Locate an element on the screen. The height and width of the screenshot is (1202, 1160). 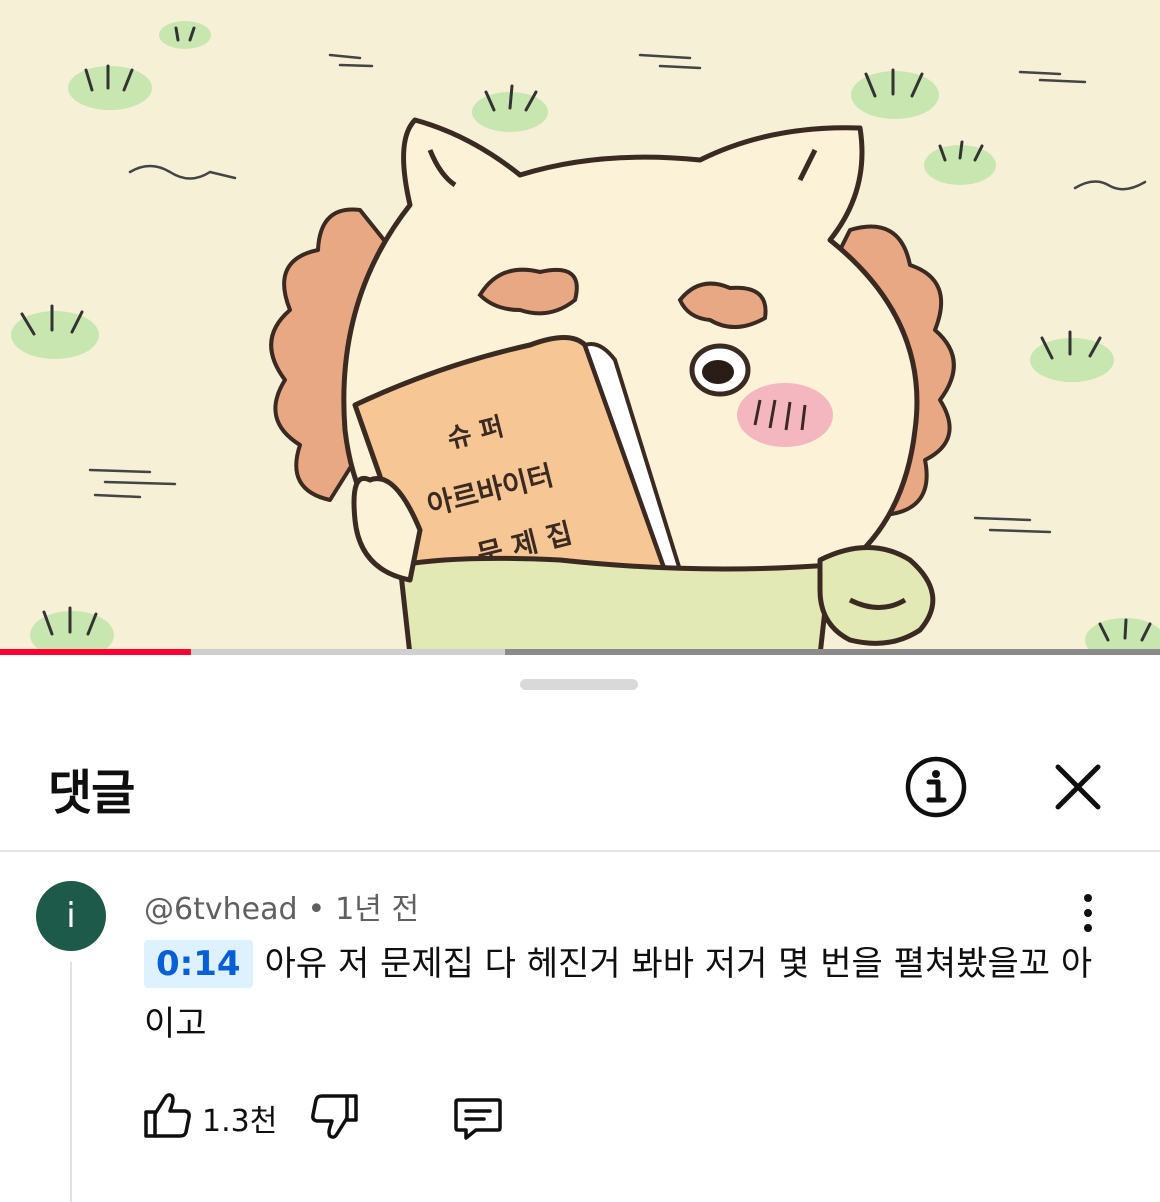
avatar: i is located at coordinates (71, 916).